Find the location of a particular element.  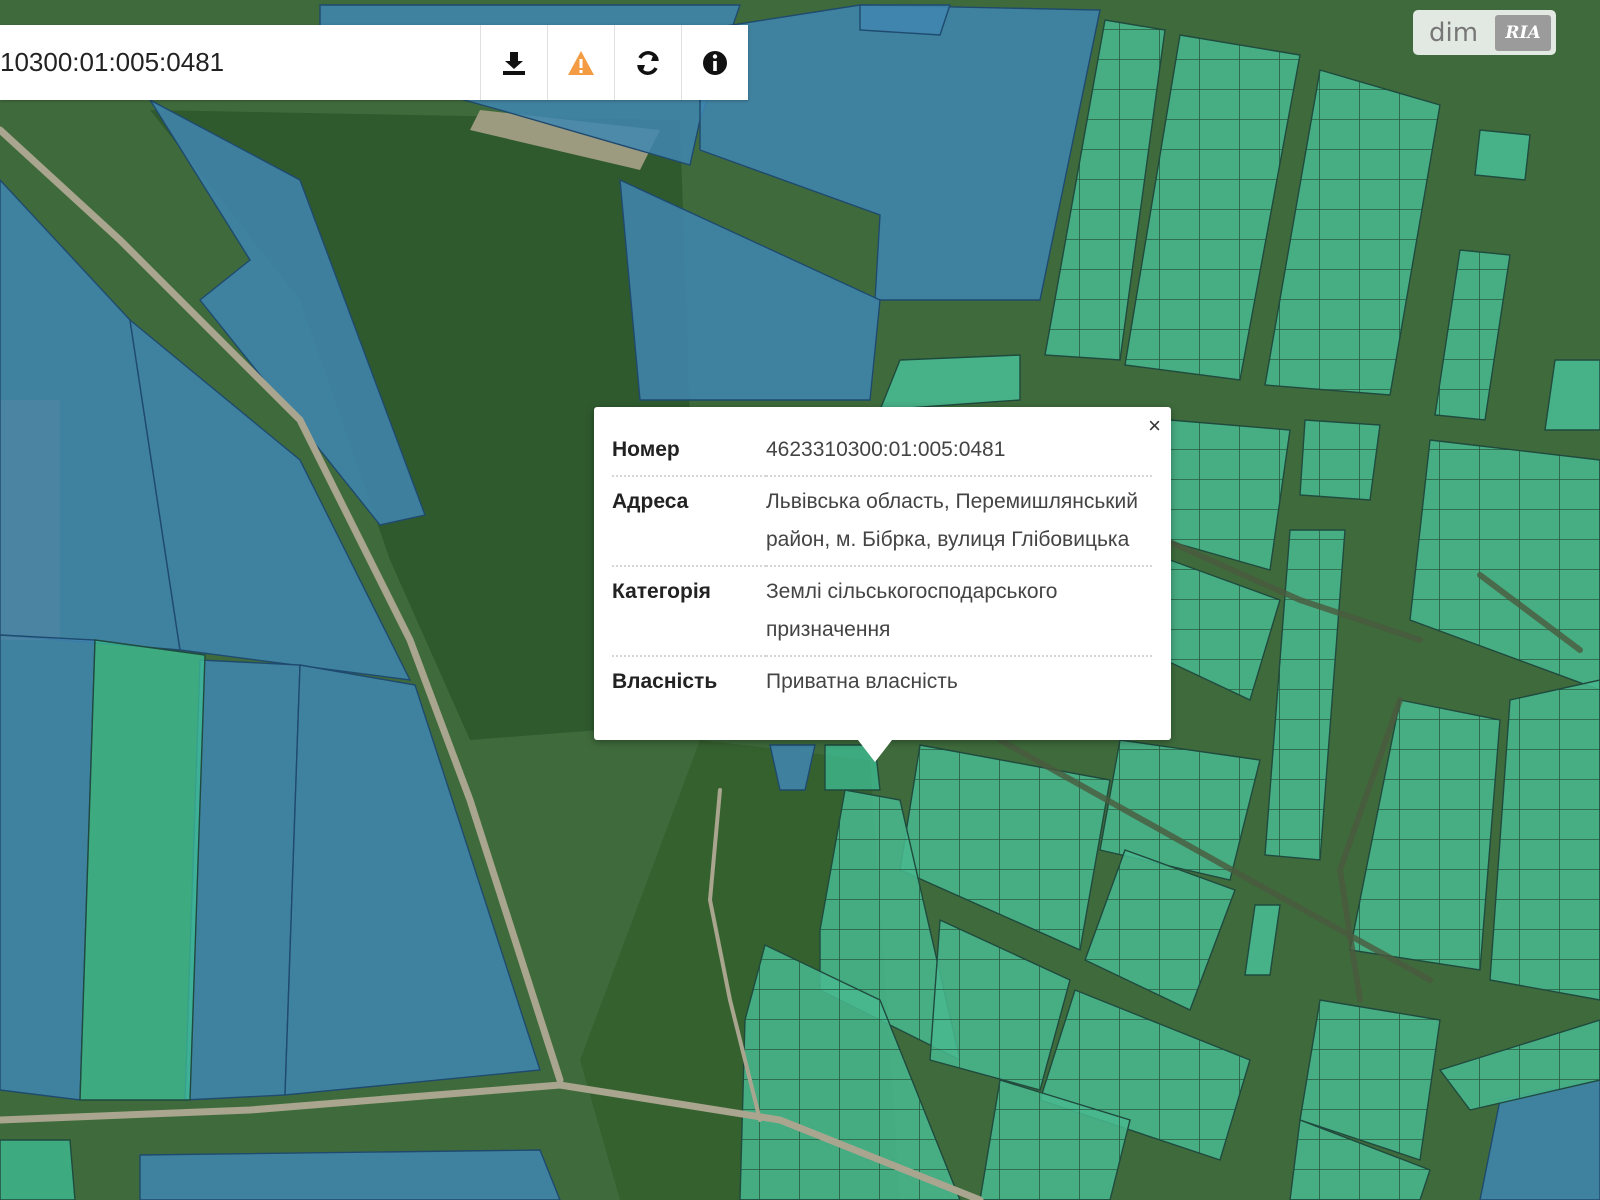

info-value: Землі сільськогосподарського призначення is located at coordinates (959, 610).